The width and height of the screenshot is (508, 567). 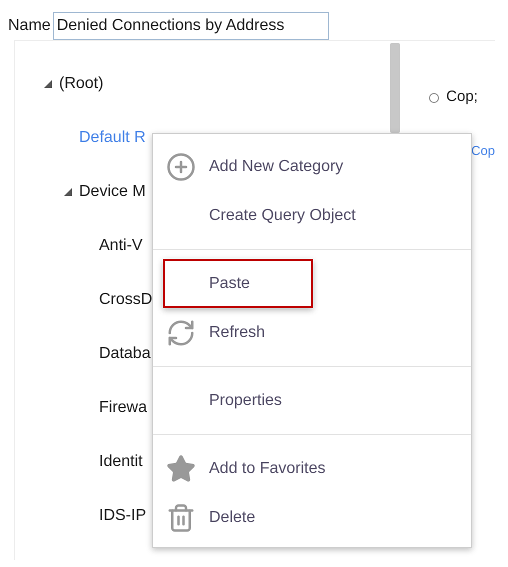 I want to click on tree-item: Device M, so click(x=112, y=192).